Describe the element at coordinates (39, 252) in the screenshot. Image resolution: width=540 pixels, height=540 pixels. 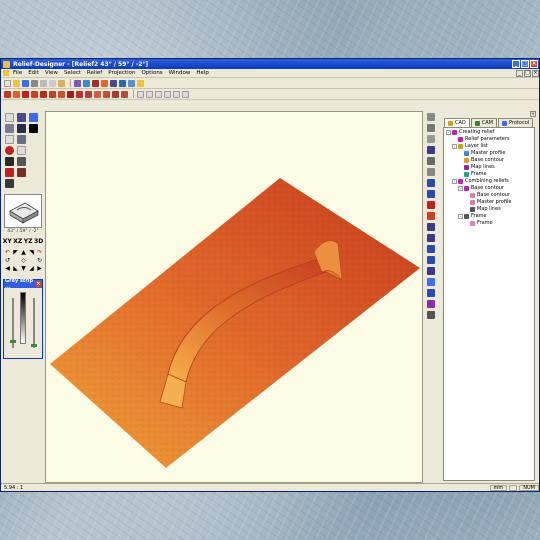
I see `rotate-cw-icon: ↷` at that location.